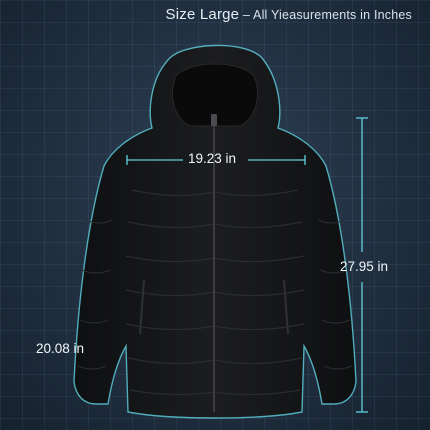  What do you see at coordinates (214, 120) in the screenshot?
I see `zipper-pull` at bounding box center [214, 120].